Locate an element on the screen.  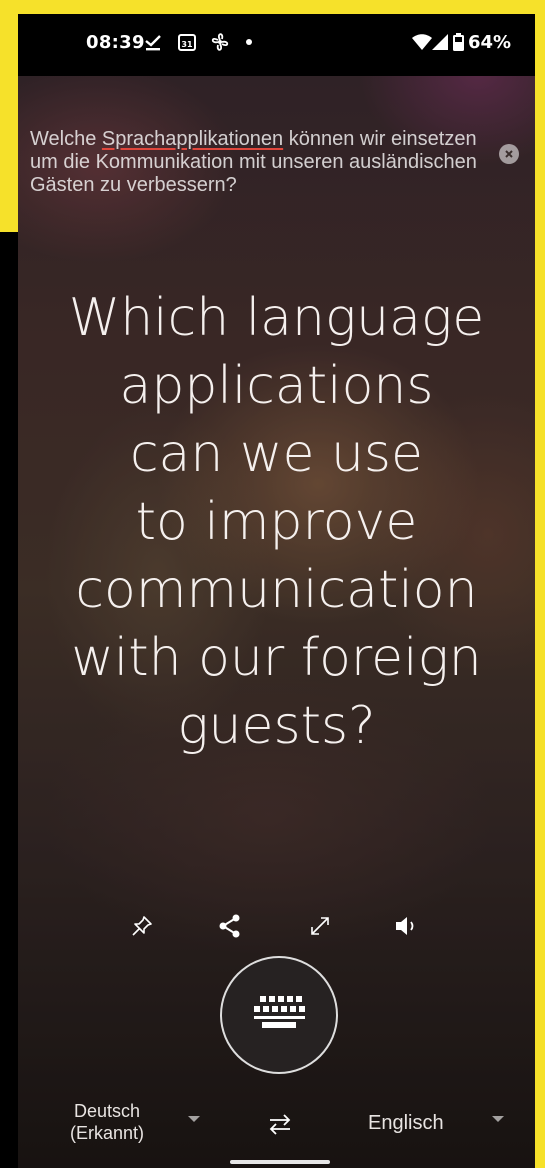
cellular-icon is located at coordinates (440, 42).